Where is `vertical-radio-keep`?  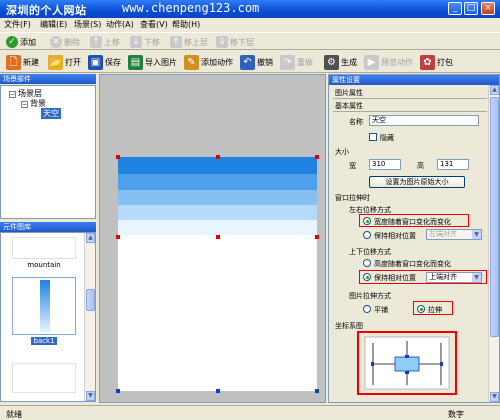 vertical-radio-keep is located at coordinates (367, 277).